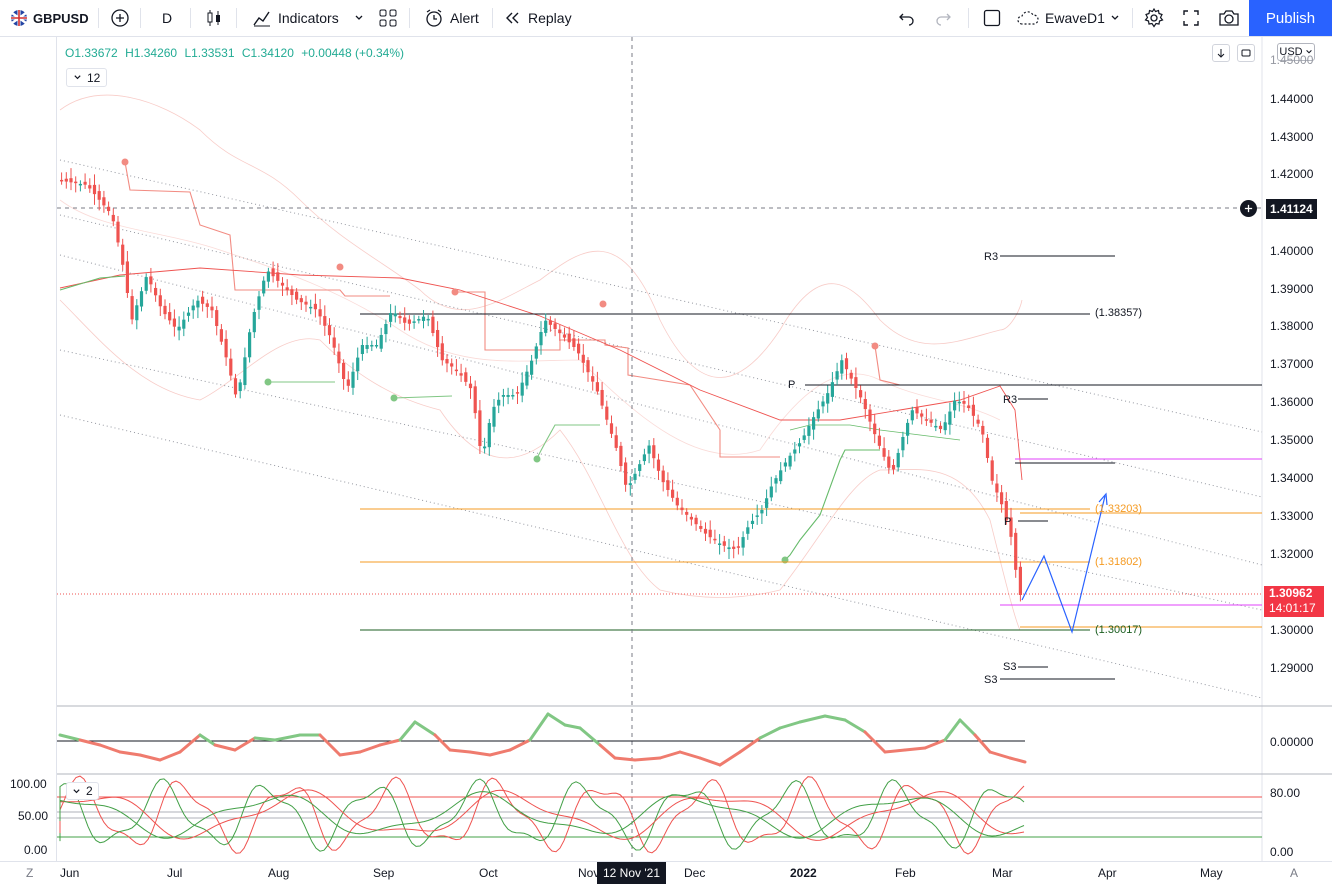 The height and width of the screenshot is (884, 1332). I want to click on chevron-down-icon, so click(76, 790).